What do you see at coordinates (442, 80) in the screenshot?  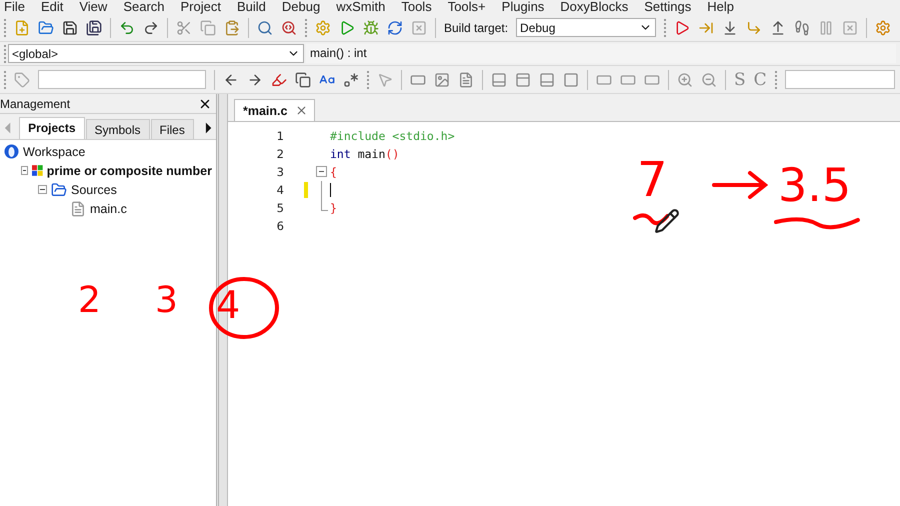 I see `image-icon` at bounding box center [442, 80].